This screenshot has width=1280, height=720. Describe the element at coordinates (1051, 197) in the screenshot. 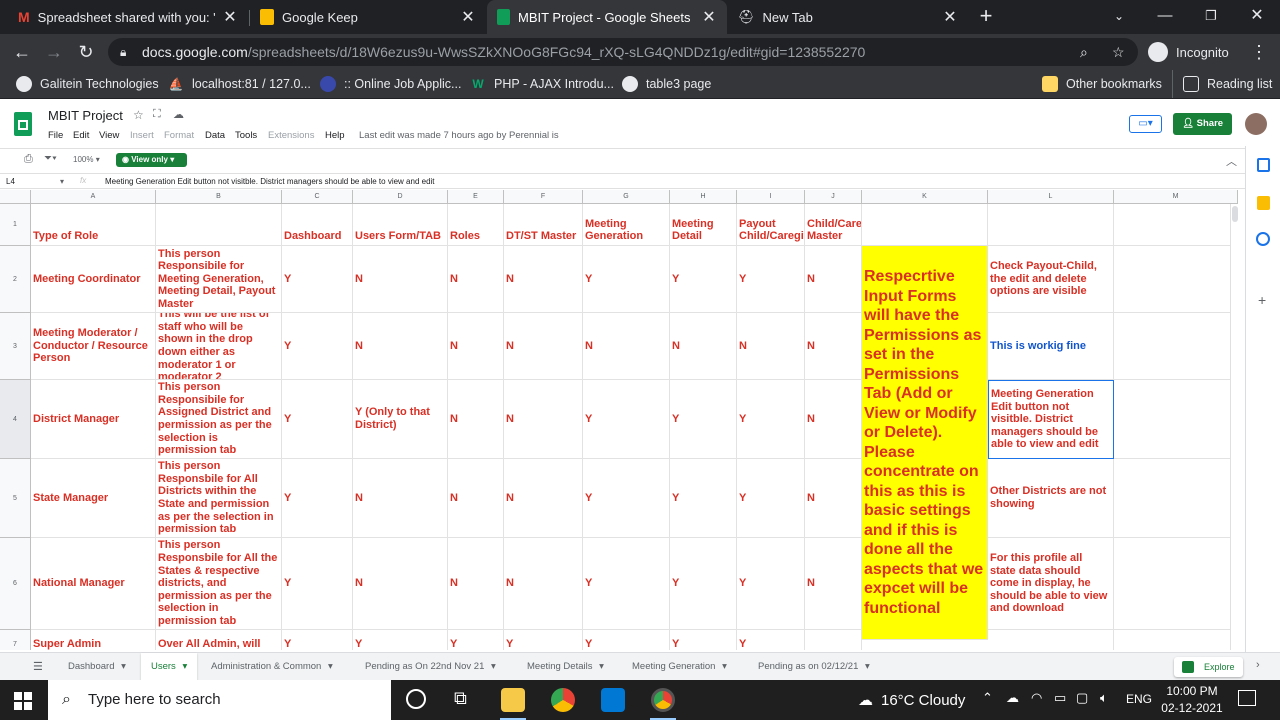

I see `column-header: L` at that location.